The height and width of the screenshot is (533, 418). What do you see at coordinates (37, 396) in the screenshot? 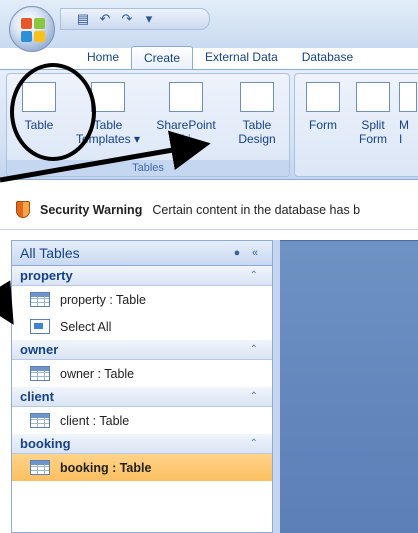
I see `group-name: client` at bounding box center [37, 396].